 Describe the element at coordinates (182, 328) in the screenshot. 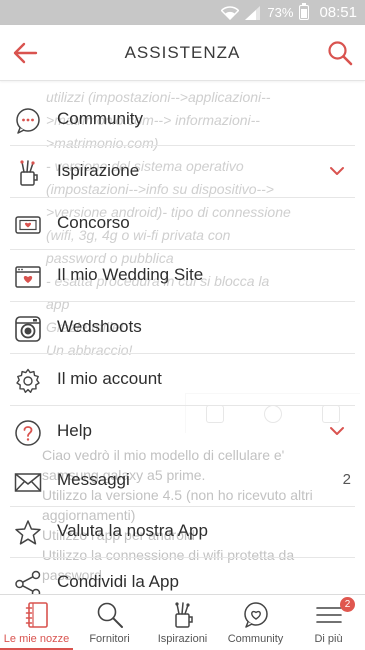

I see `menu-item-wedshoots: Wedshoots` at that location.